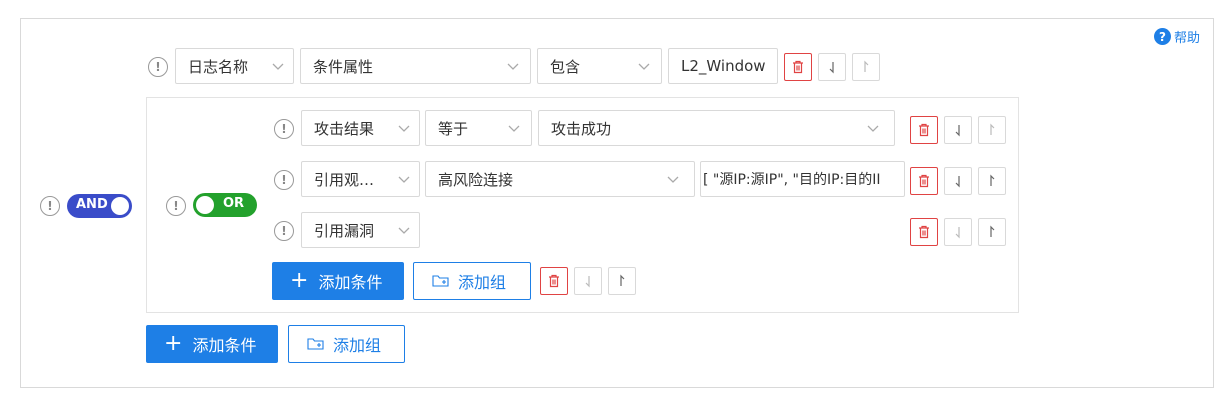 This screenshot has height=396, width=1225. I want to click on field-select: 攻击结果, so click(360, 128).